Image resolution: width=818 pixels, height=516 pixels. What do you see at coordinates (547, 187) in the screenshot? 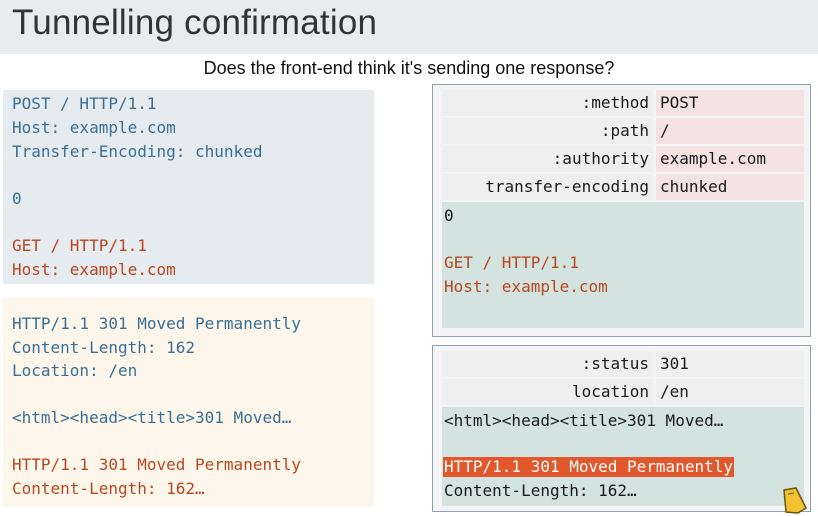
I see `header-name: transfer-encoding` at bounding box center [547, 187].